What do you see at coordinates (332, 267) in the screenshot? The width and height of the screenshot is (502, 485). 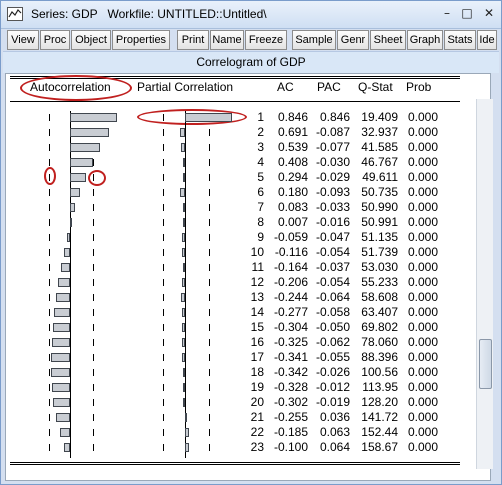 I see `pac-cell: -0.037` at bounding box center [332, 267].